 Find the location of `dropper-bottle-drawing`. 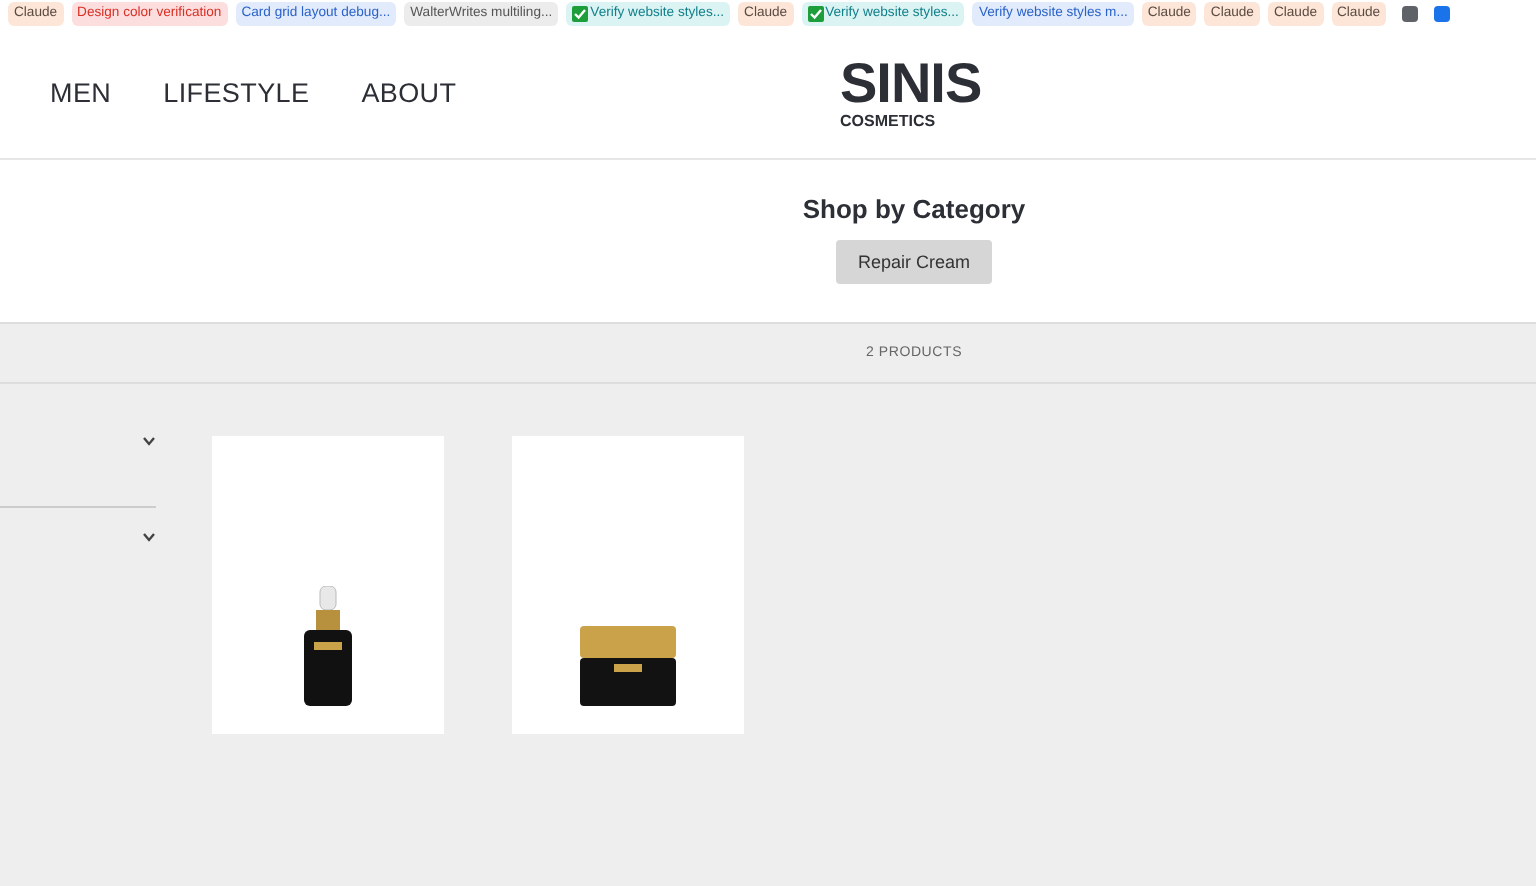

dropper-bottle-drawing is located at coordinates (328, 646).